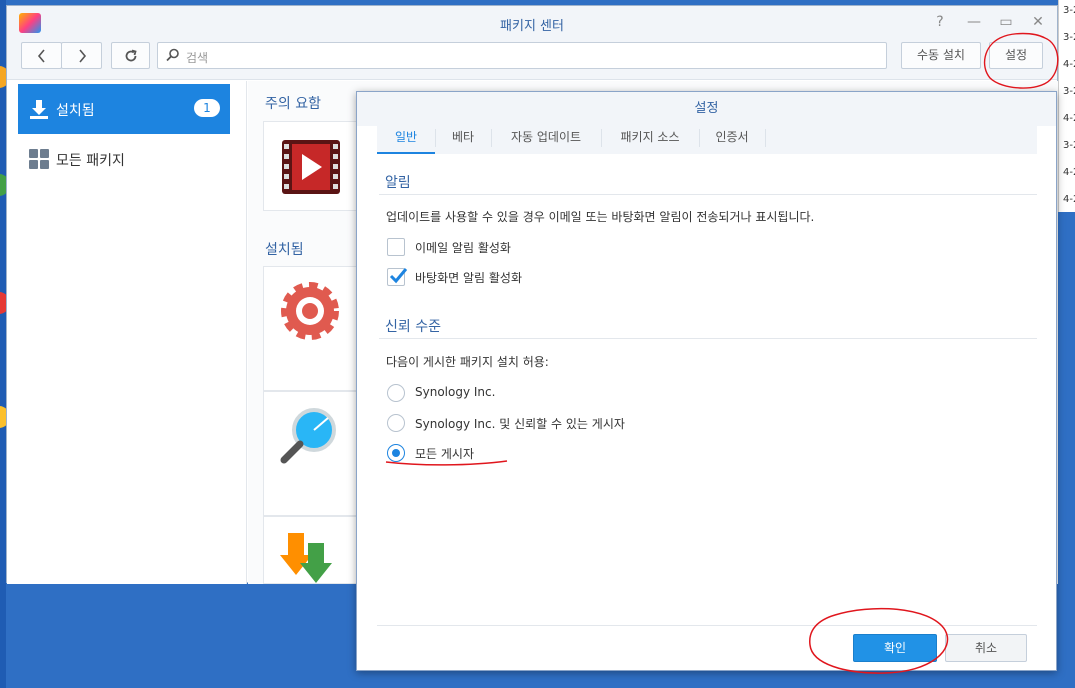 This screenshot has height=688, width=1075. What do you see at coordinates (311, 167) in the screenshot?
I see `video-station-icon` at bounding box center [311, 167].